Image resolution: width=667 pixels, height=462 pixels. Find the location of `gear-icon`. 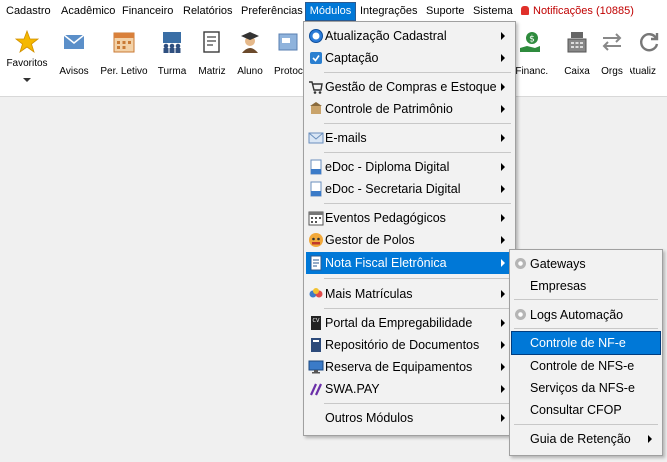

gear-icon is located at coordinates (520, 314).